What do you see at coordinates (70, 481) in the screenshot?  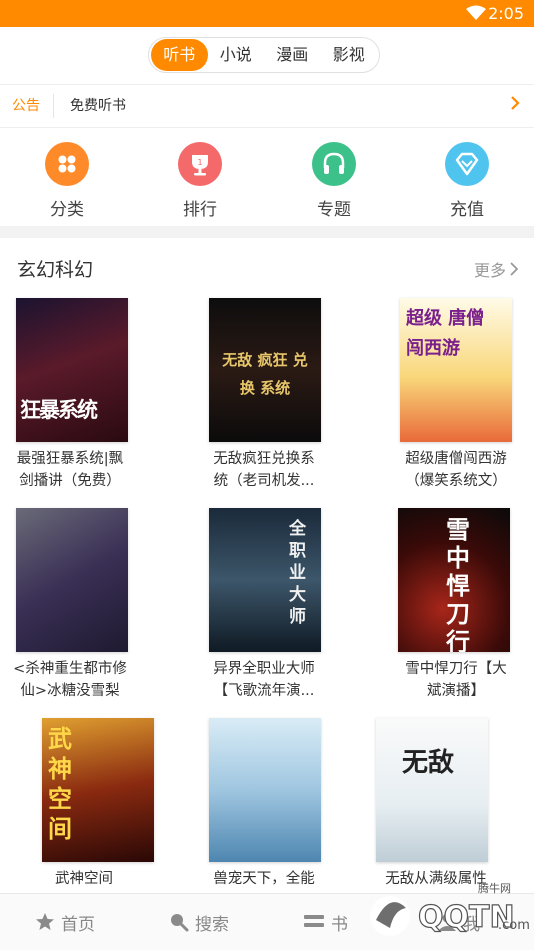 I see `book-title-line: 剑播讲（免费）` at bounding box center [70, 481].